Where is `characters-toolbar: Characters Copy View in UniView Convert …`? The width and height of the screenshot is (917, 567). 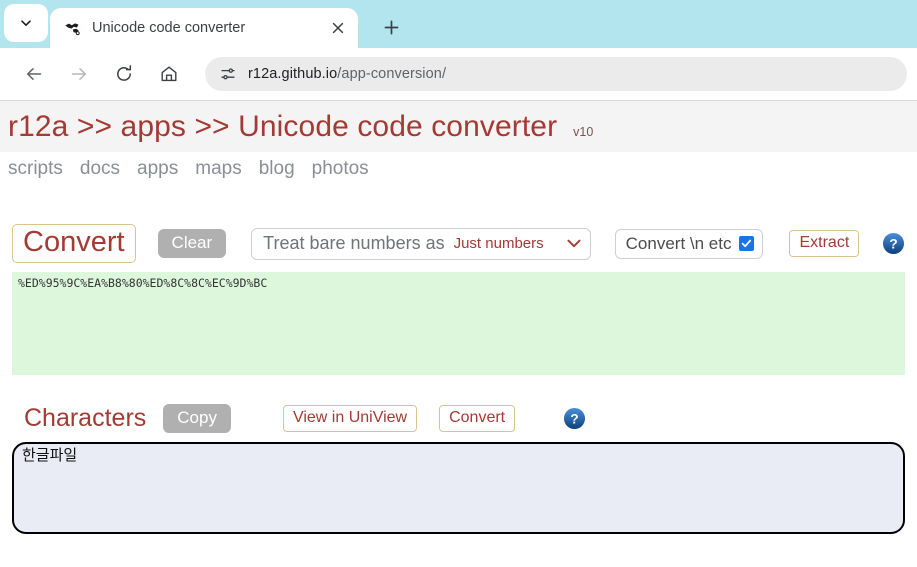 characters-toolbar: Characters Copy View in UniView Convert … is located at coordinates (458, 404).